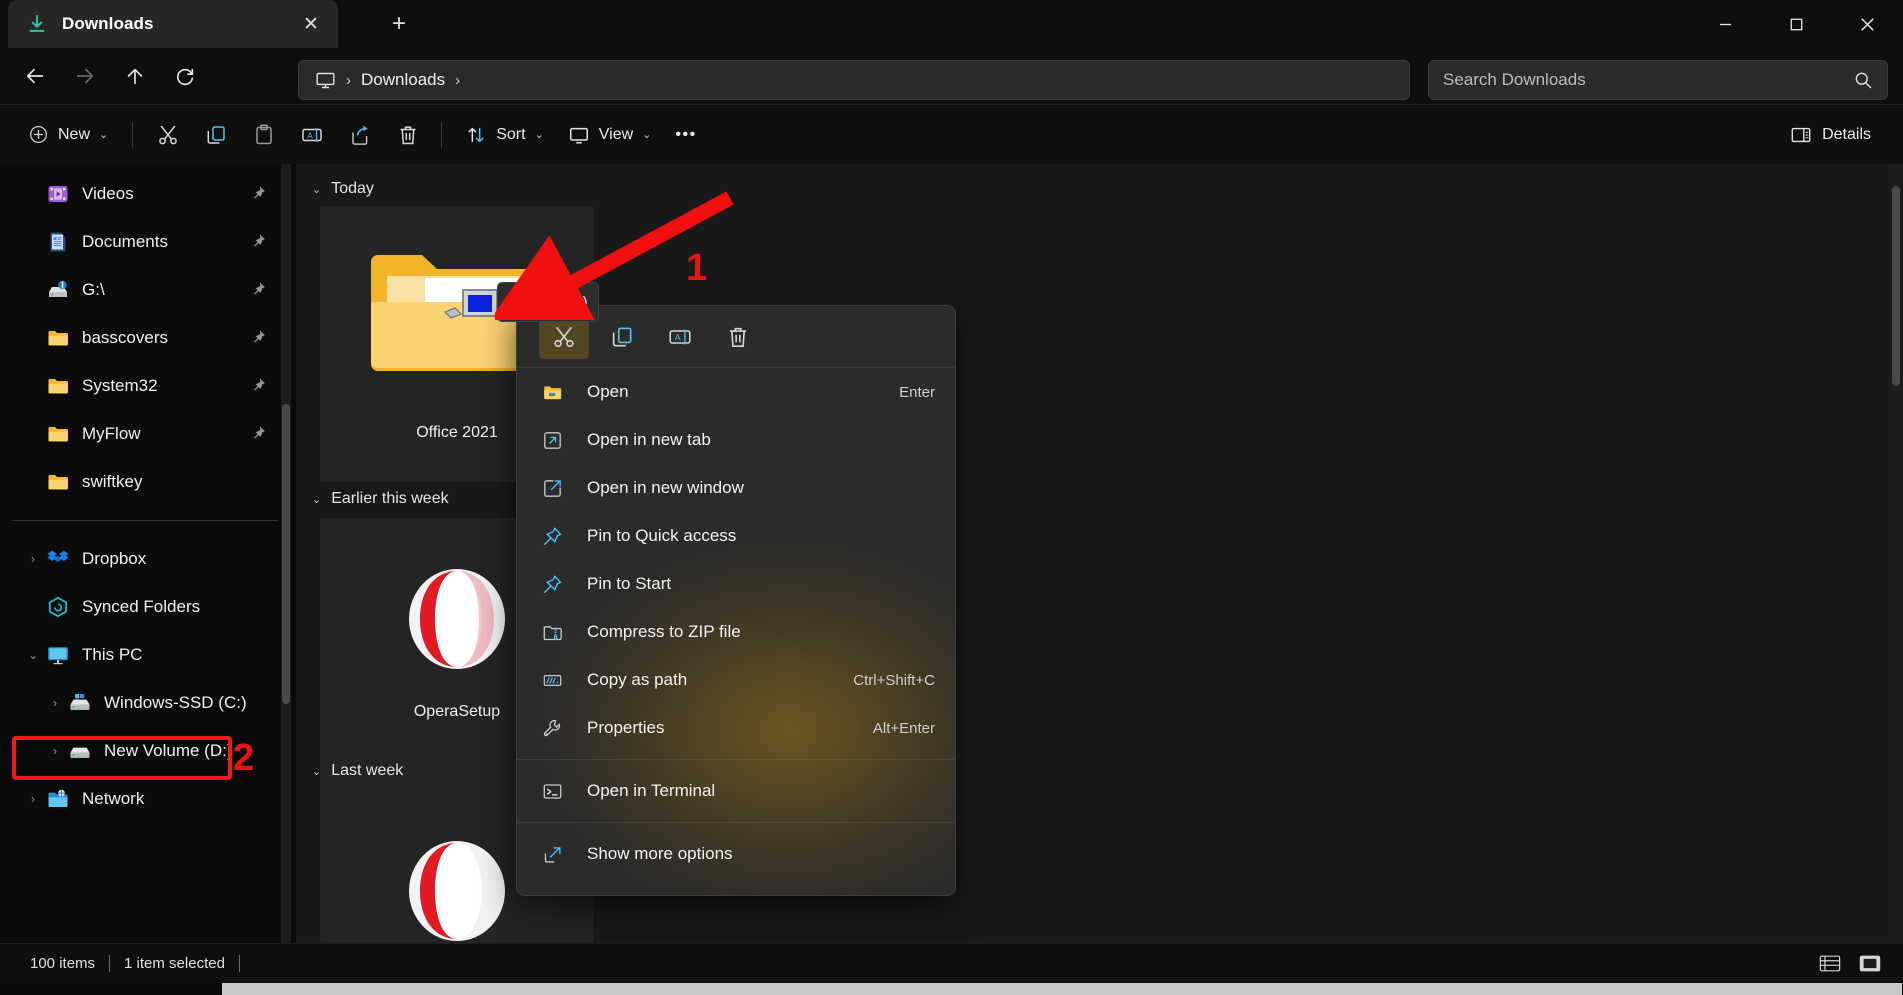 This screenshot has width=1903, height=995. Describe the element at coordinates (552, 728) in the screenshot. I see `wrench-icon` at that location.